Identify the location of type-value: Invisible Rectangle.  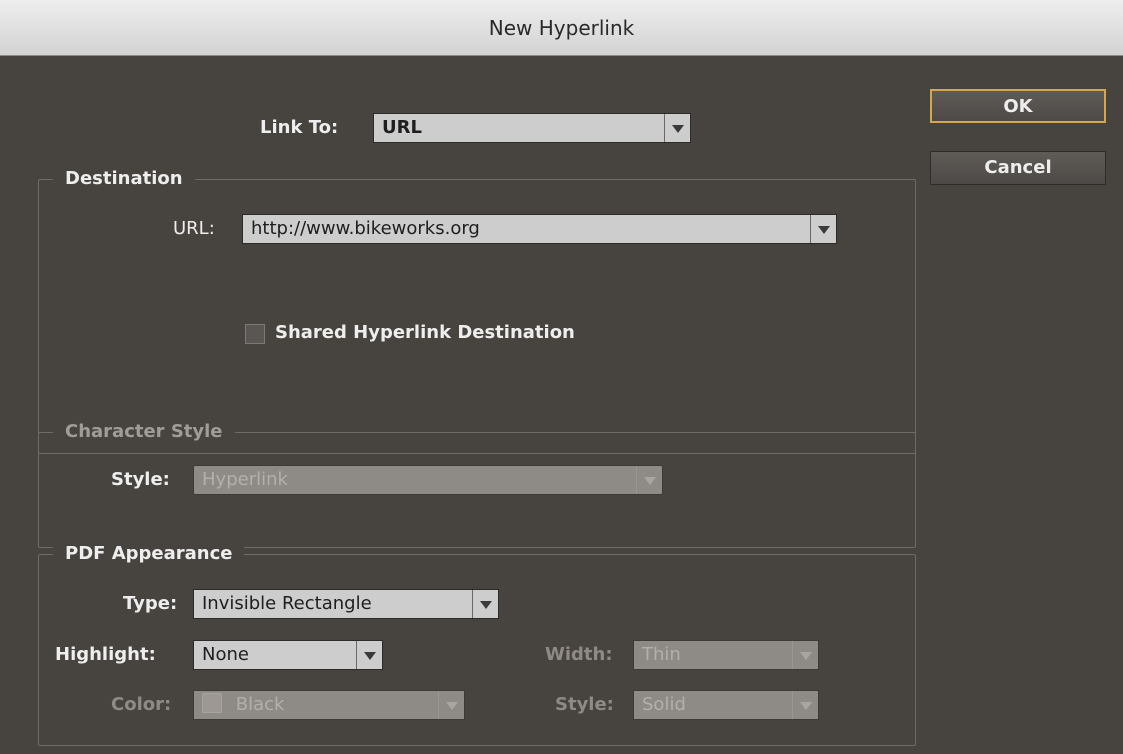
(287, 603).